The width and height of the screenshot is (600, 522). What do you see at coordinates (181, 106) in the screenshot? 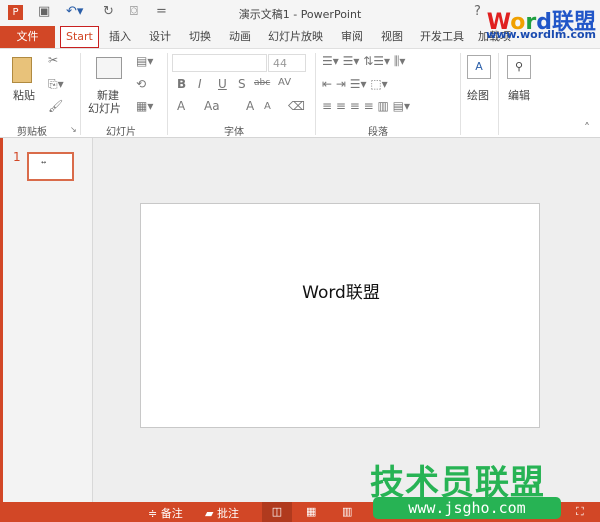
I see `font-color-button: A` at bounding box center [181, 106].